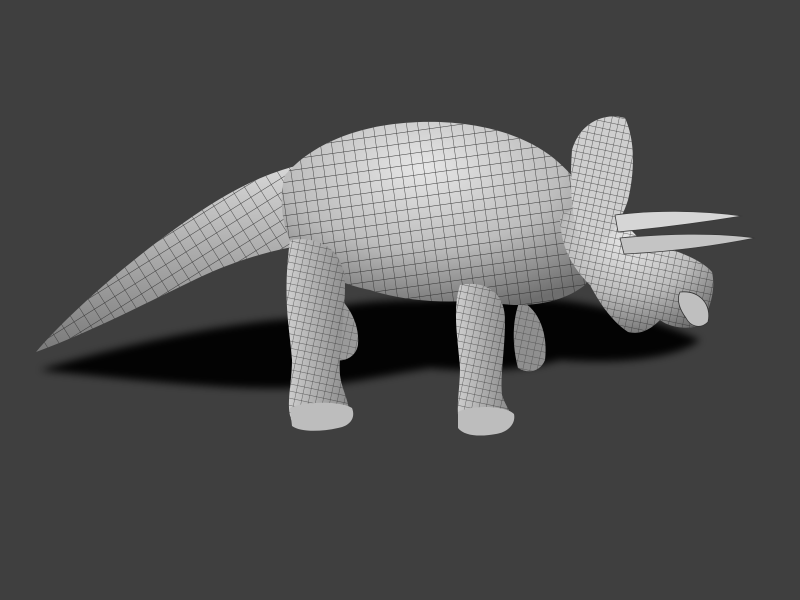 Image resolution: width=800 pixels, height=600 pixels. What do you see at coordinates (370, 343) in the screenshot?
I see `ground-shadow` at bounding box center [370, 343].